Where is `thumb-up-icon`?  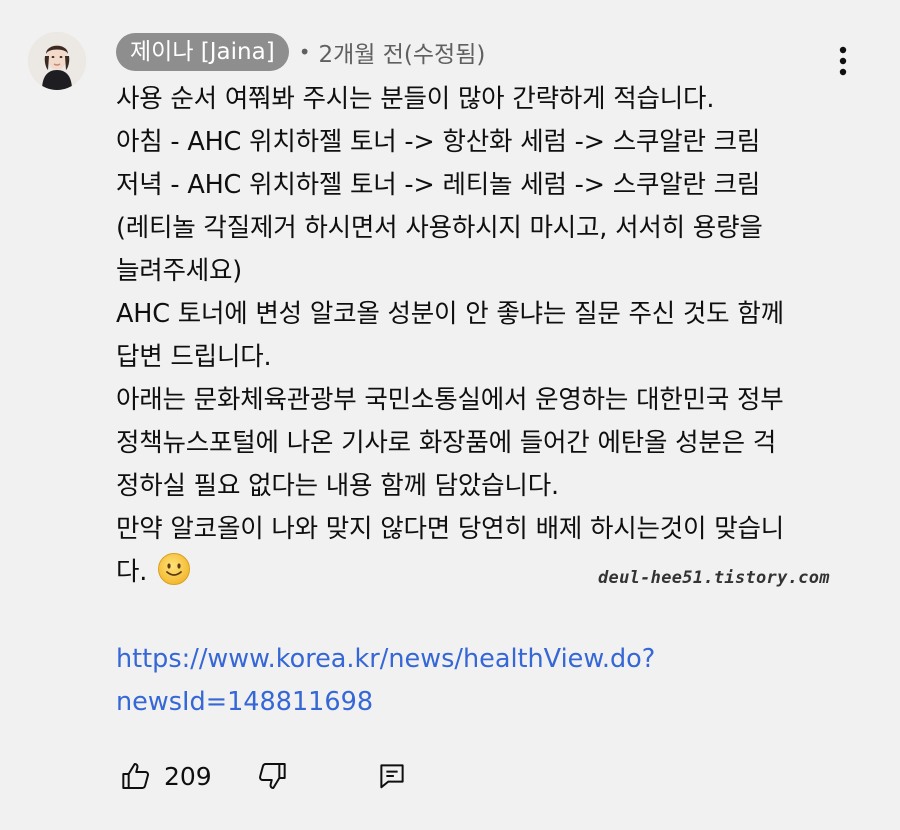
thumb-up-icon is located at coordinates (135, 776).